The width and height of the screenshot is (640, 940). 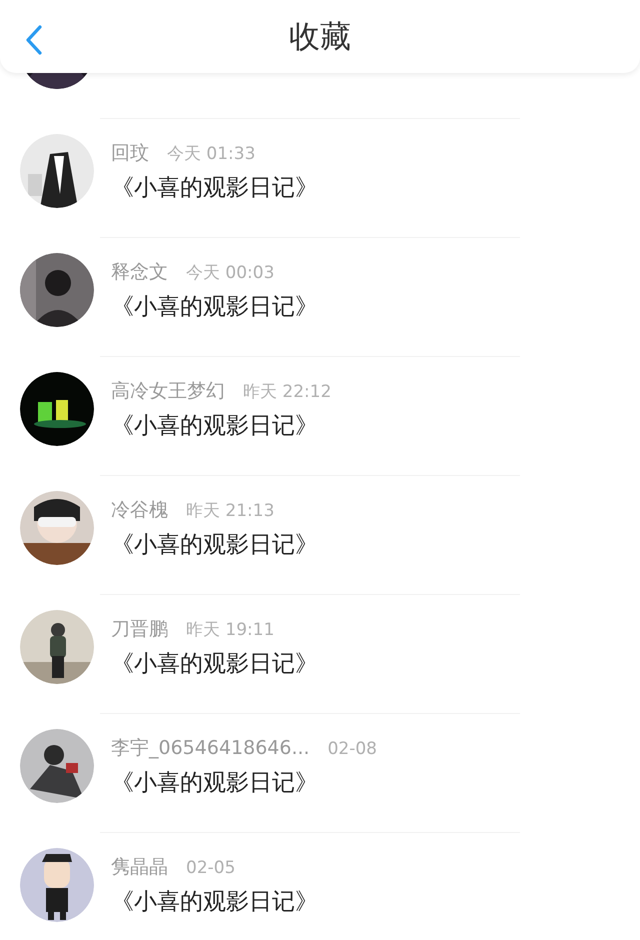 I want to click on timestamp: 02-08, so click(x=352, y=749).